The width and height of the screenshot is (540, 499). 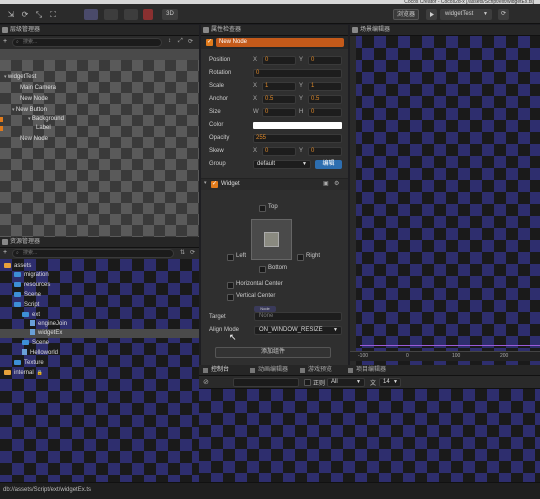 What do you see at coordinates (29, 363) in the screenshot?
I see `asset-row-texture: Texture` at bounding box center [29, 363].